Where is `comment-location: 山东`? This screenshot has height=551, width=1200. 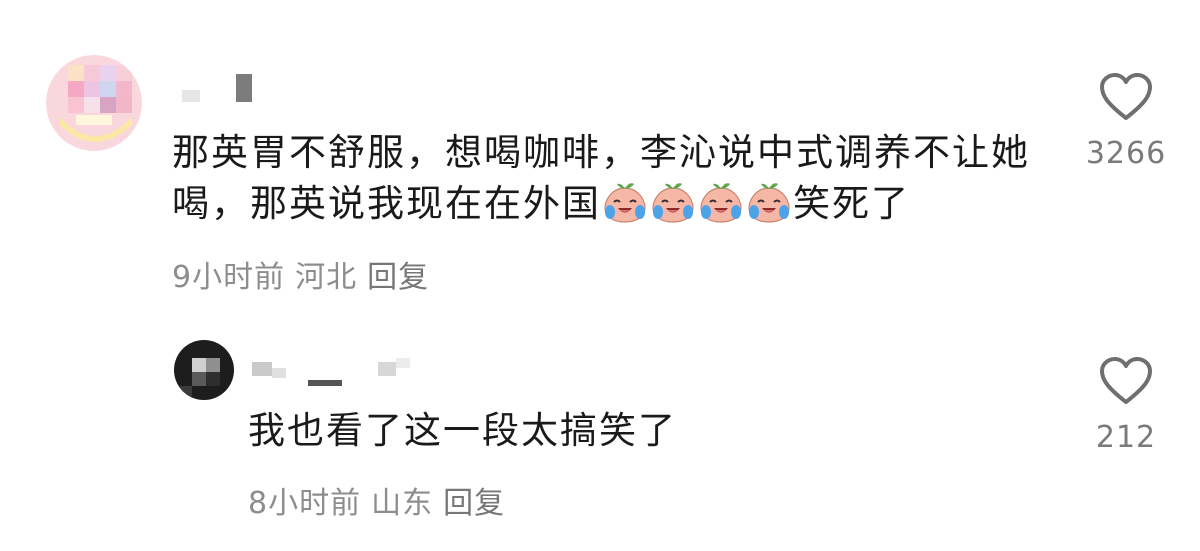 comment-location: 山东 is located at coordinates (402, 503).